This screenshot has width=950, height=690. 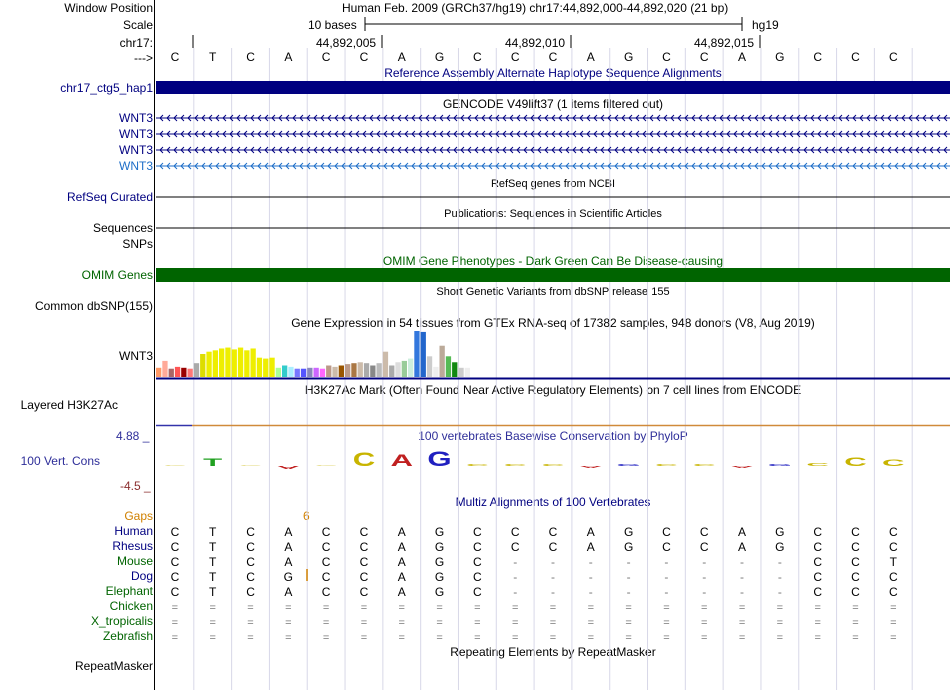 What do you see at coordinates (553, 87) in the screenshot?
I see `alt-haplo-bar` at bounding box center [553, 87].